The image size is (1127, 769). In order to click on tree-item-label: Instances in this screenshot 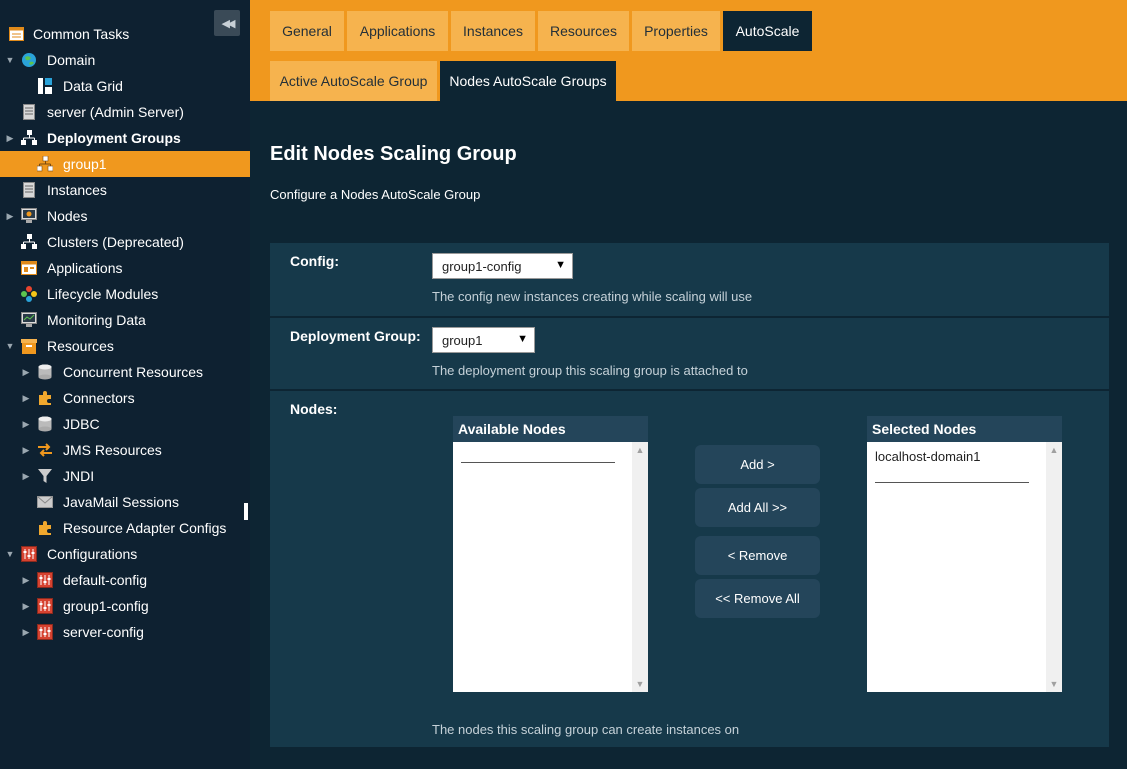, I will do `click(77, 190)`.